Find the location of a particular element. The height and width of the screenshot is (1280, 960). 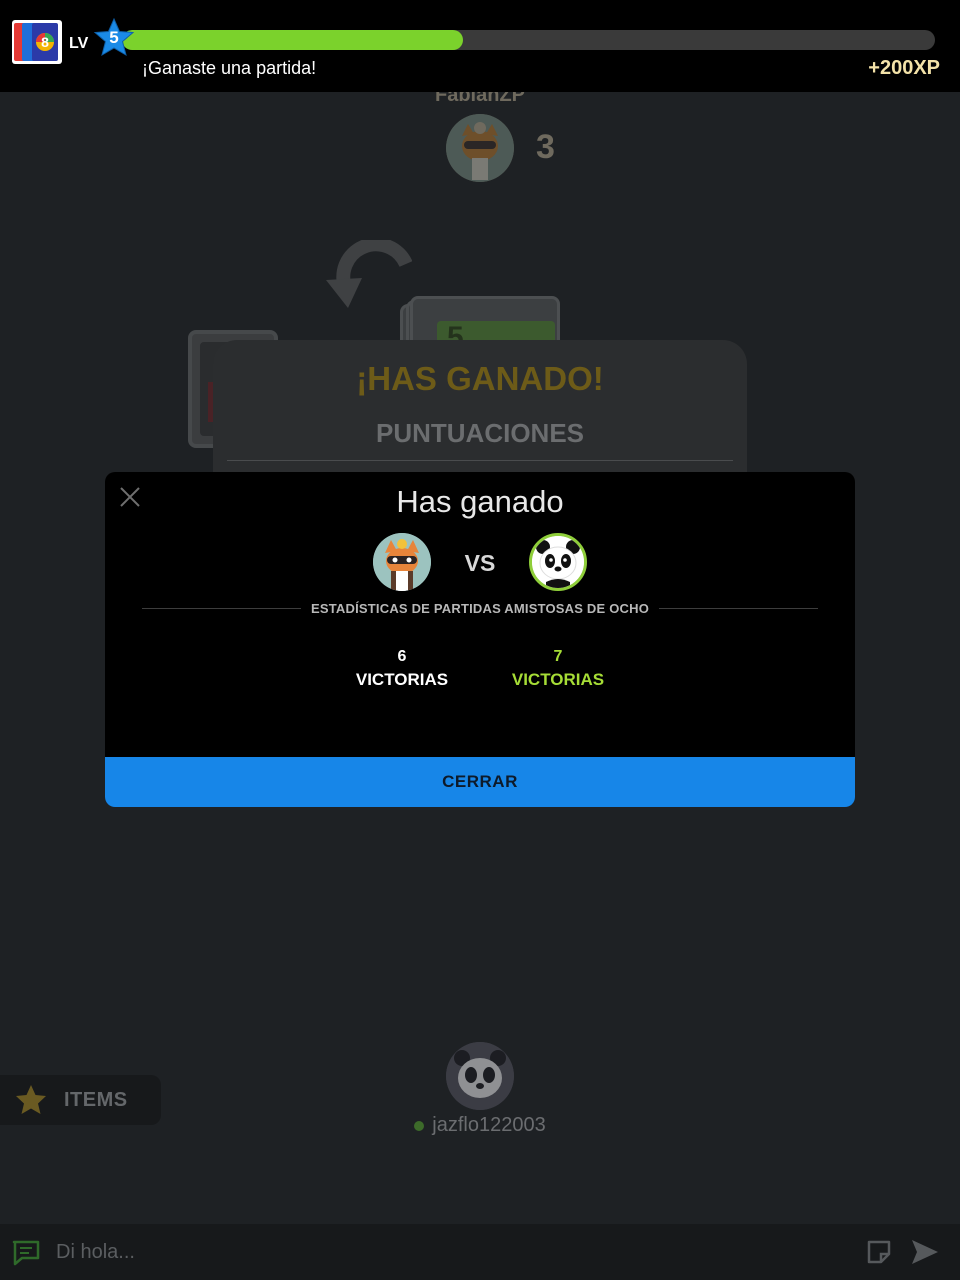

opponent-wins-count: 7 is located at coordinates (558, 656).